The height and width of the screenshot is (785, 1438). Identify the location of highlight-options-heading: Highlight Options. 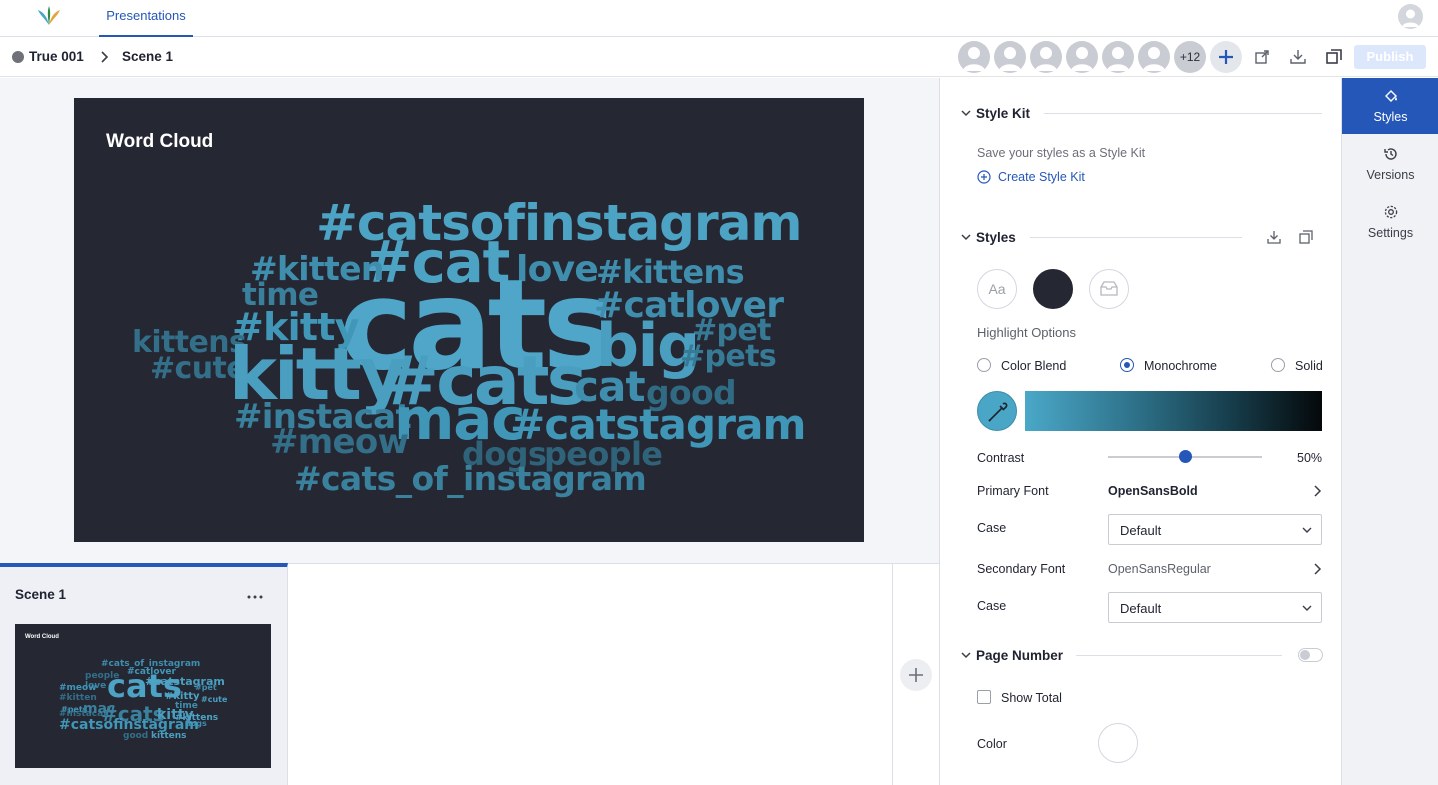
(1026, 332).